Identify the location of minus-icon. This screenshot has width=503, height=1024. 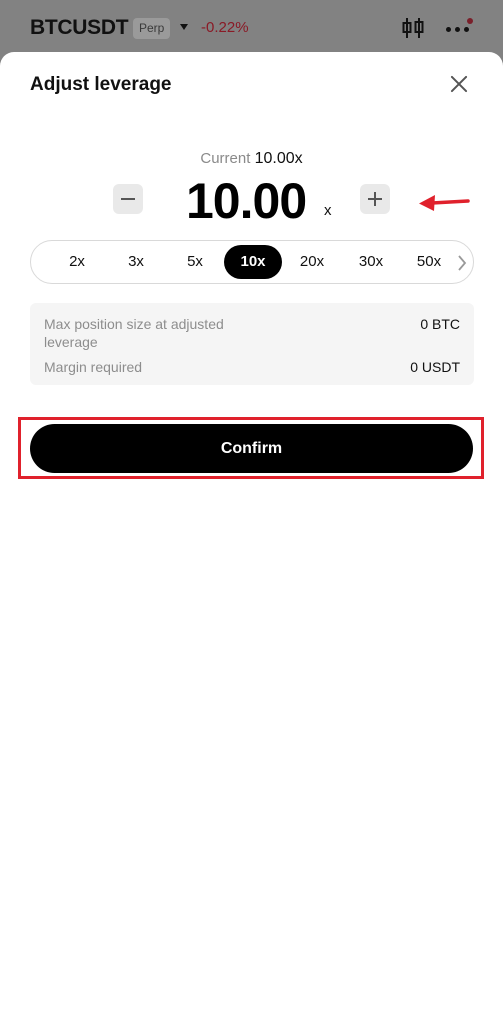
(128, 199).